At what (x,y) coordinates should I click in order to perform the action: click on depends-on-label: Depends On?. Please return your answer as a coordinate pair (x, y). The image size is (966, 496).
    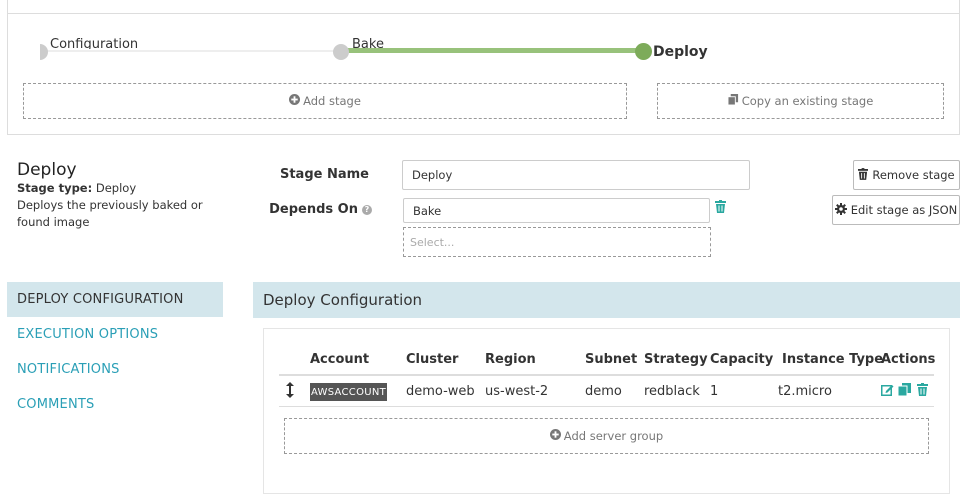
    Looking at the image, I should click on (311, 209).